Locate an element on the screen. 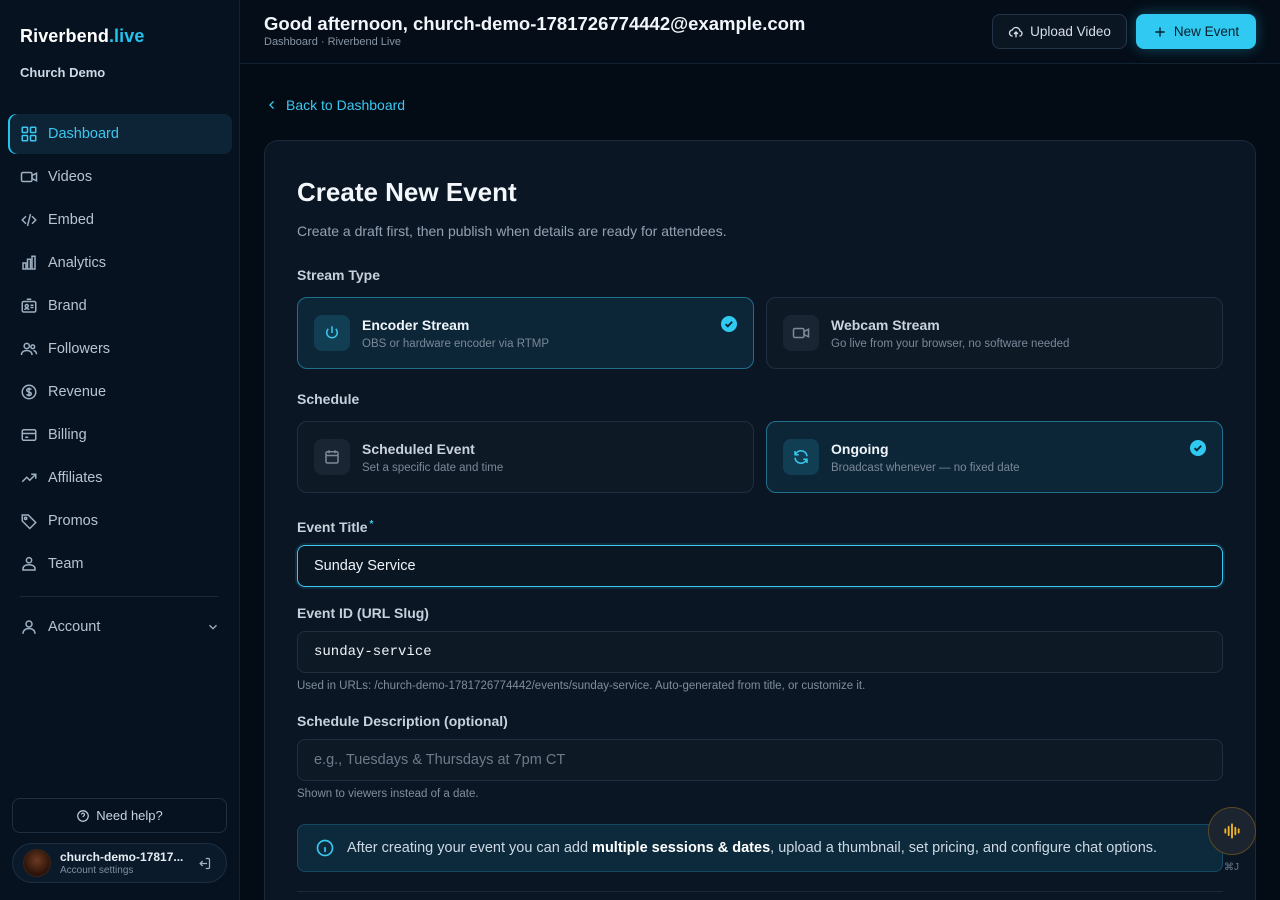 This screenshot has width=1280, height=900. credit-card-icon is located at coordinates (29, 435).